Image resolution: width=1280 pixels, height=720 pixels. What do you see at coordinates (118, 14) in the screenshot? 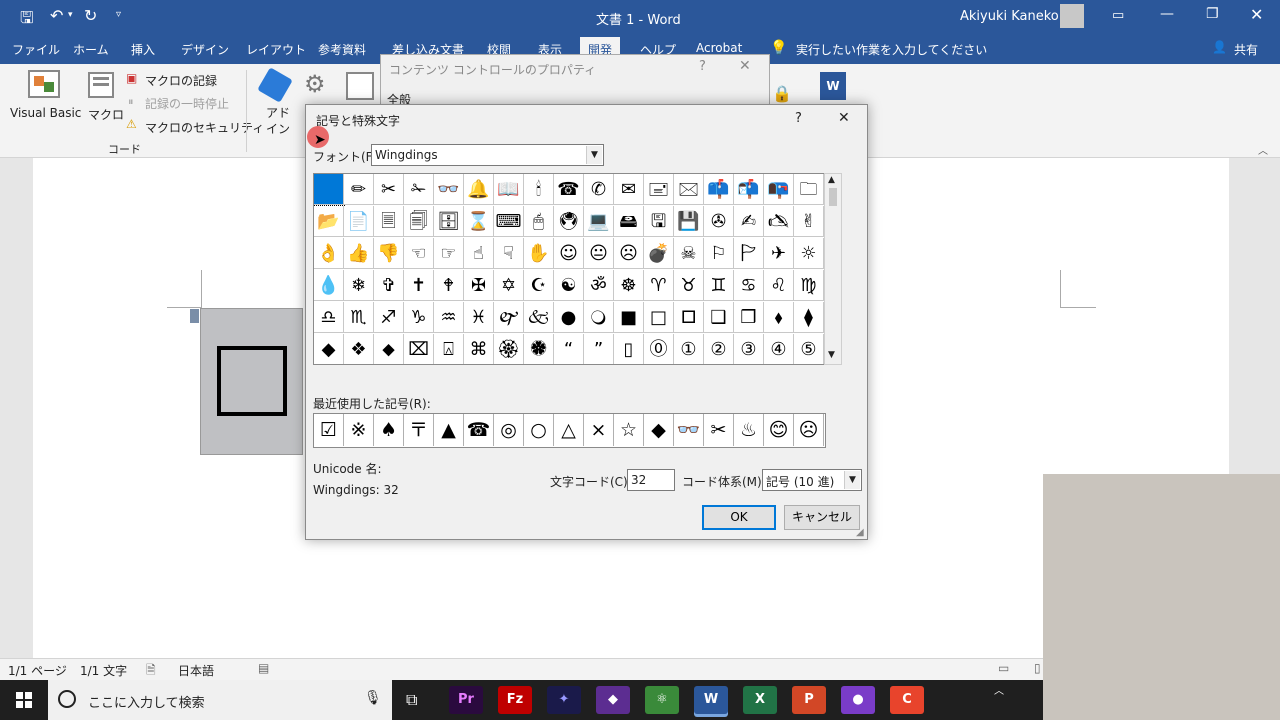
I see `customize-qat-icon: ▿` at bounding box center [118, 14].